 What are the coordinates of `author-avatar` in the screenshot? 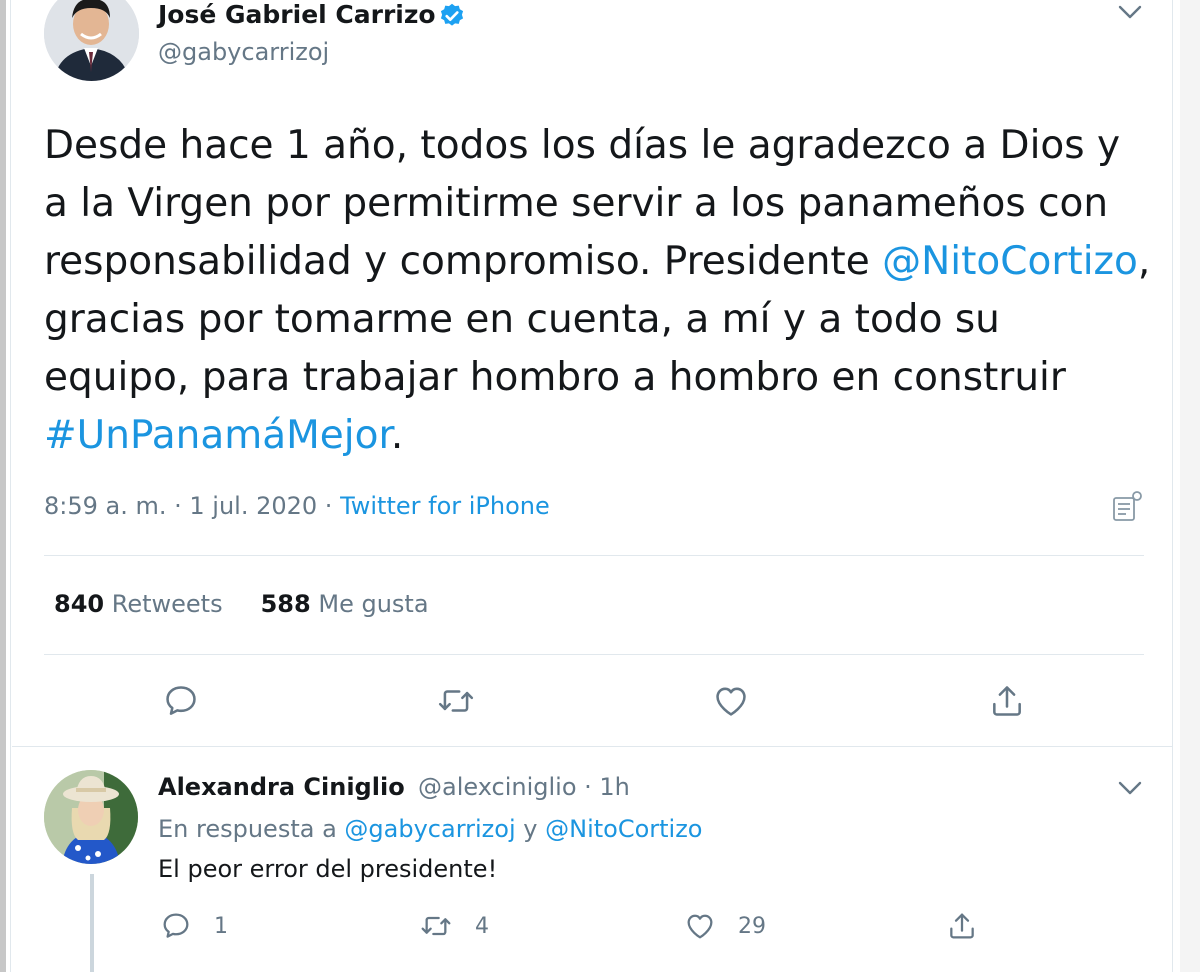 It's located at (91, 40).